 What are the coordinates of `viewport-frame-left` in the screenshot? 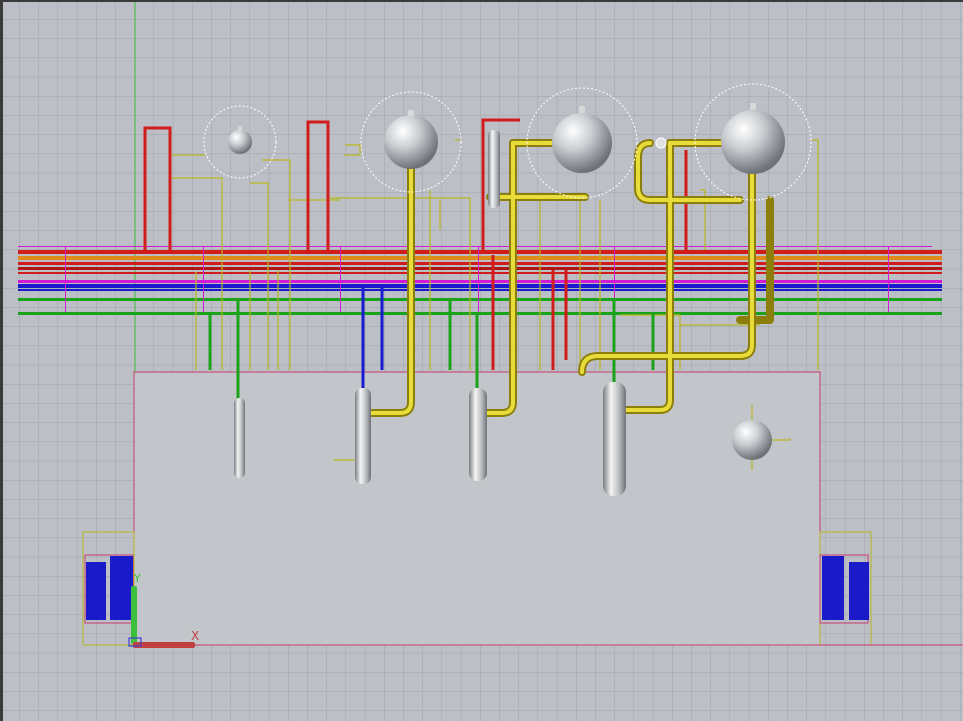 It's located at (1, 360).